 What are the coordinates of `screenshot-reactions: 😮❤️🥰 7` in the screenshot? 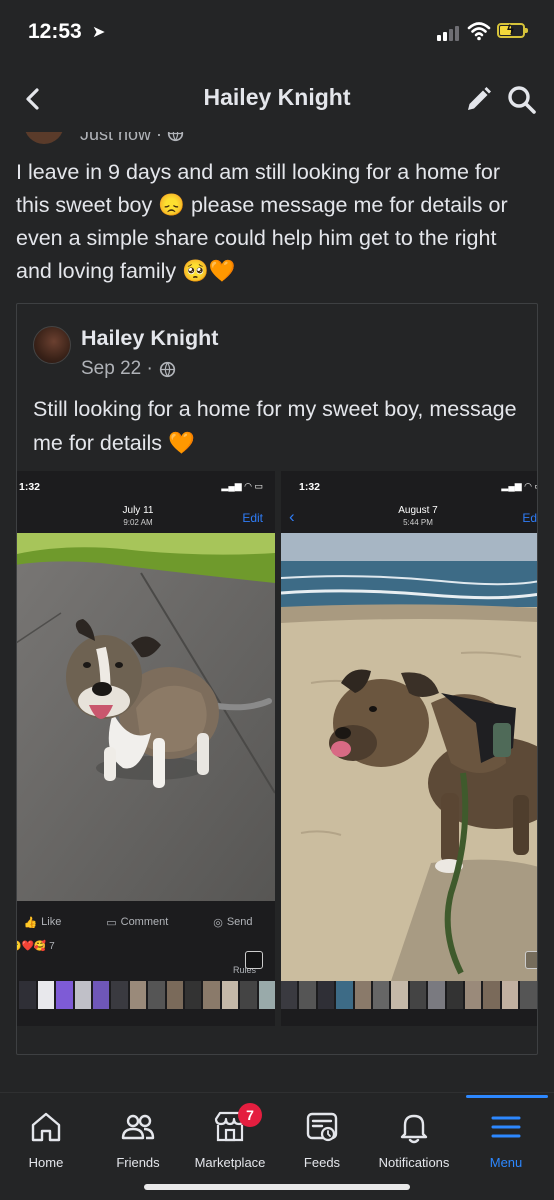 It's located at (36, 946).